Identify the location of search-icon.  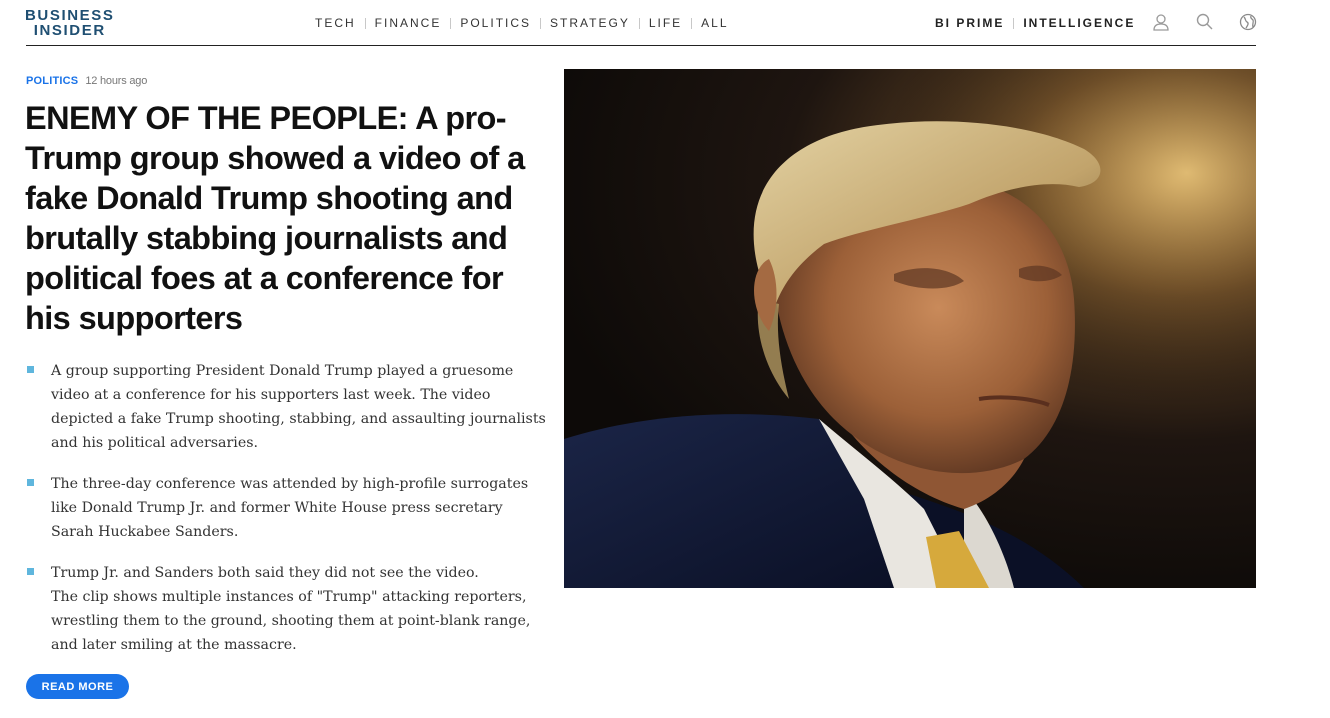
(1205, 22).